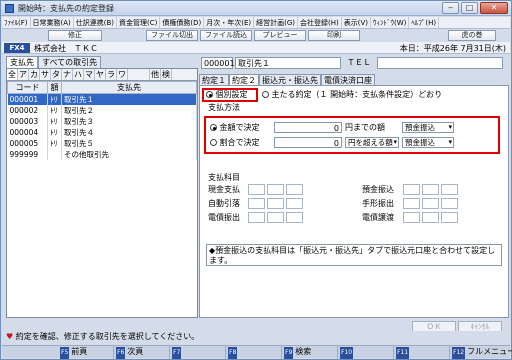 The image size is (512, 360). I want to click on f5-label: 前頁, so click(79, 351).